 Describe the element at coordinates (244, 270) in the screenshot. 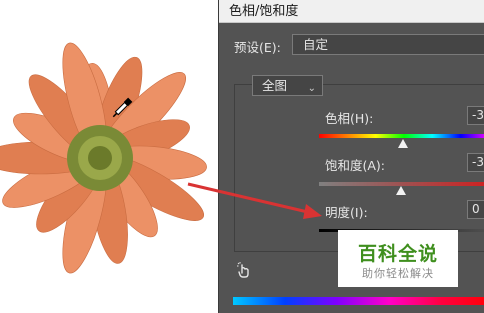

I see `hand-pointer-icon` at that location.